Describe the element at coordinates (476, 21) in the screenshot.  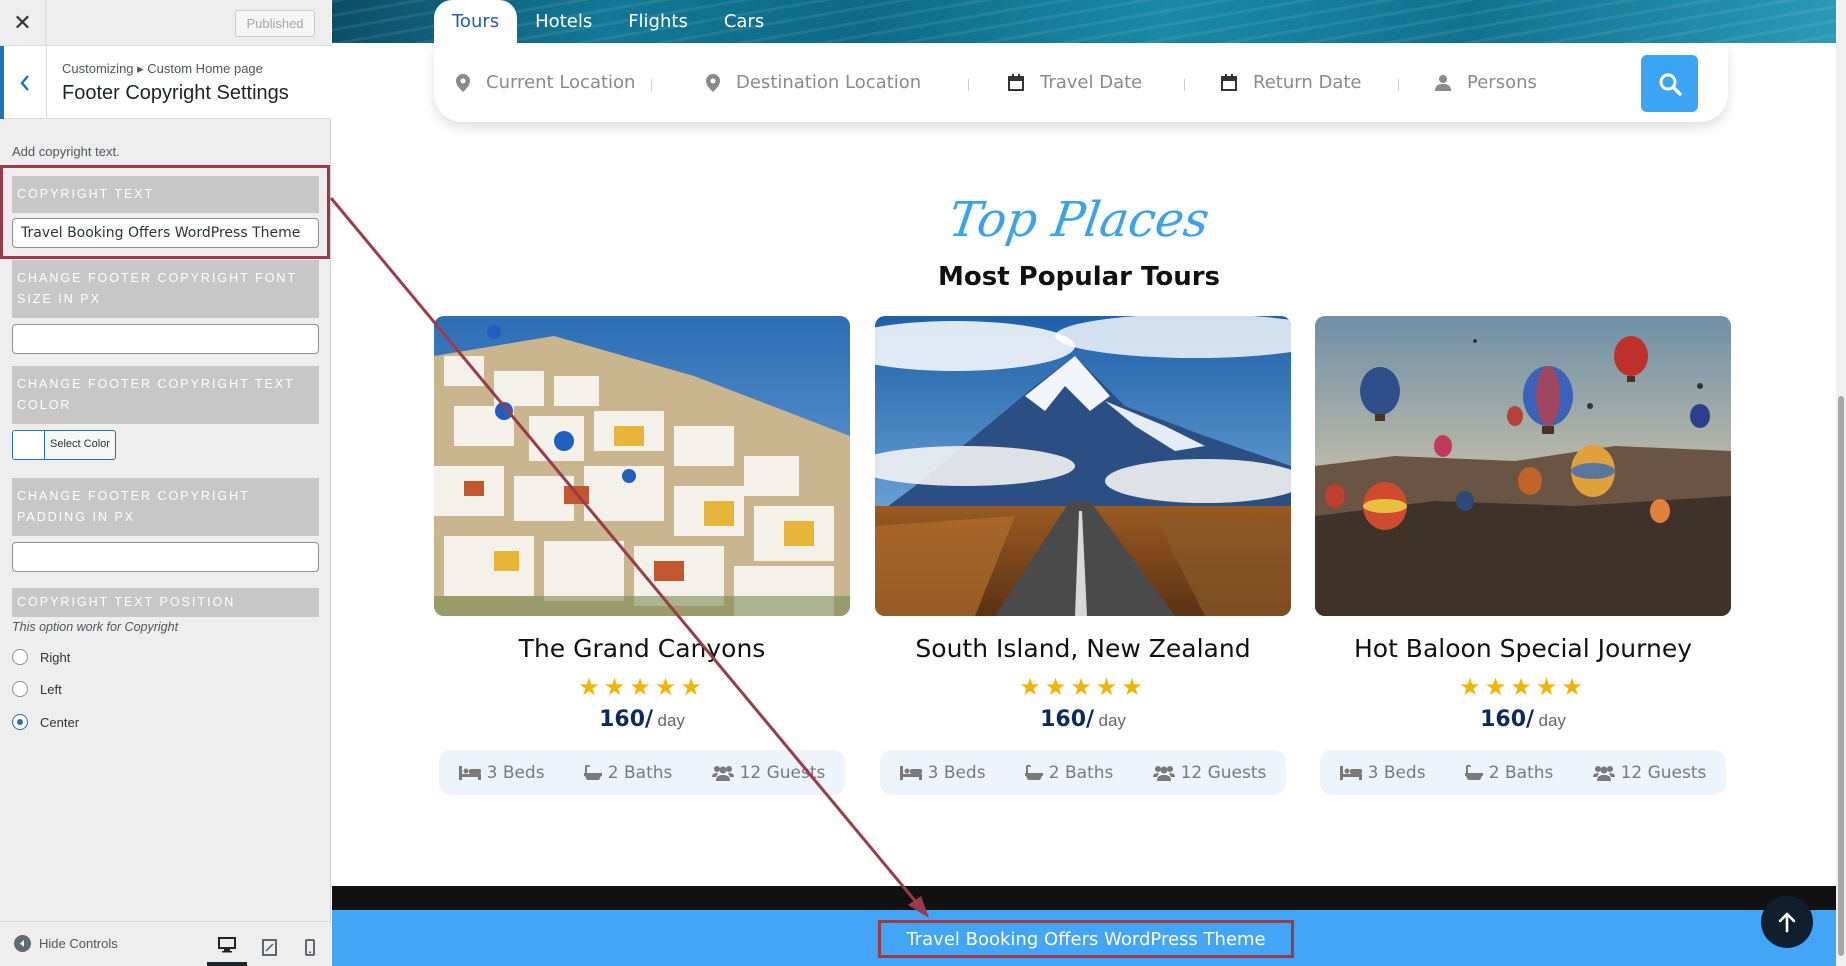
I see `tab-tours: Tours` at that location.